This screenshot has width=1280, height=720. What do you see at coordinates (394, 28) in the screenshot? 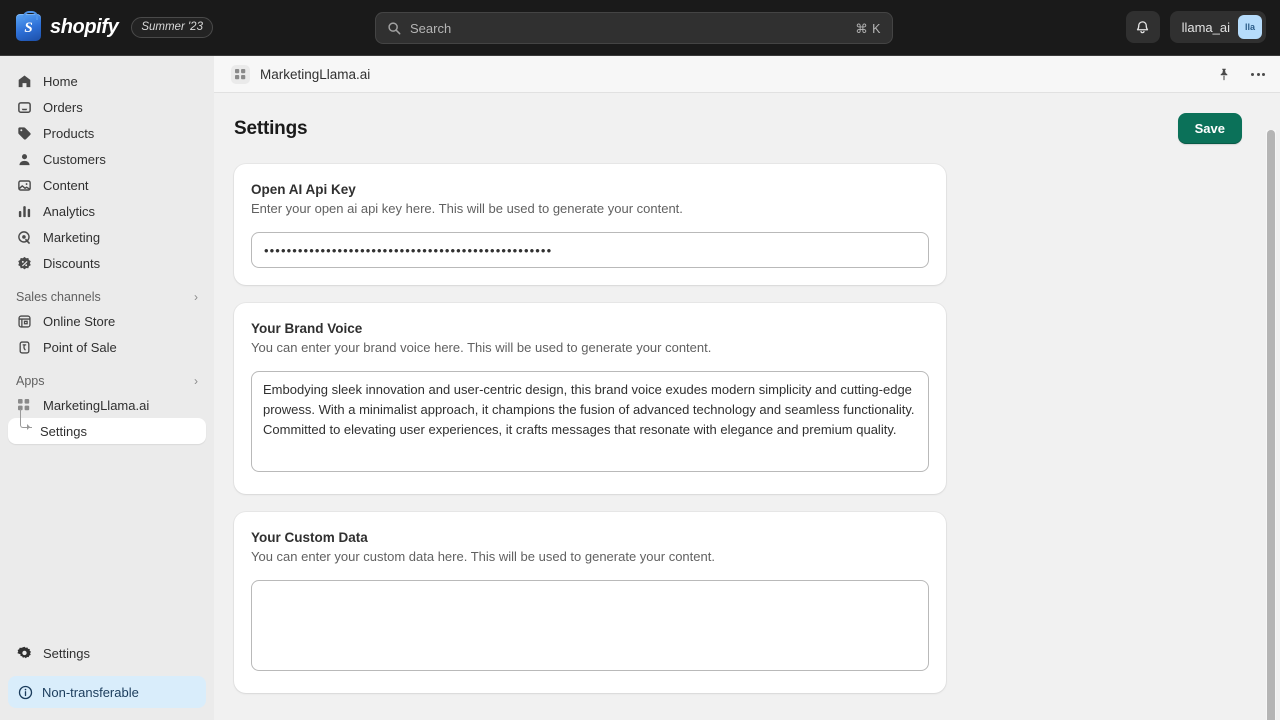
I see `search-icon` at bounding box center [394, 28].